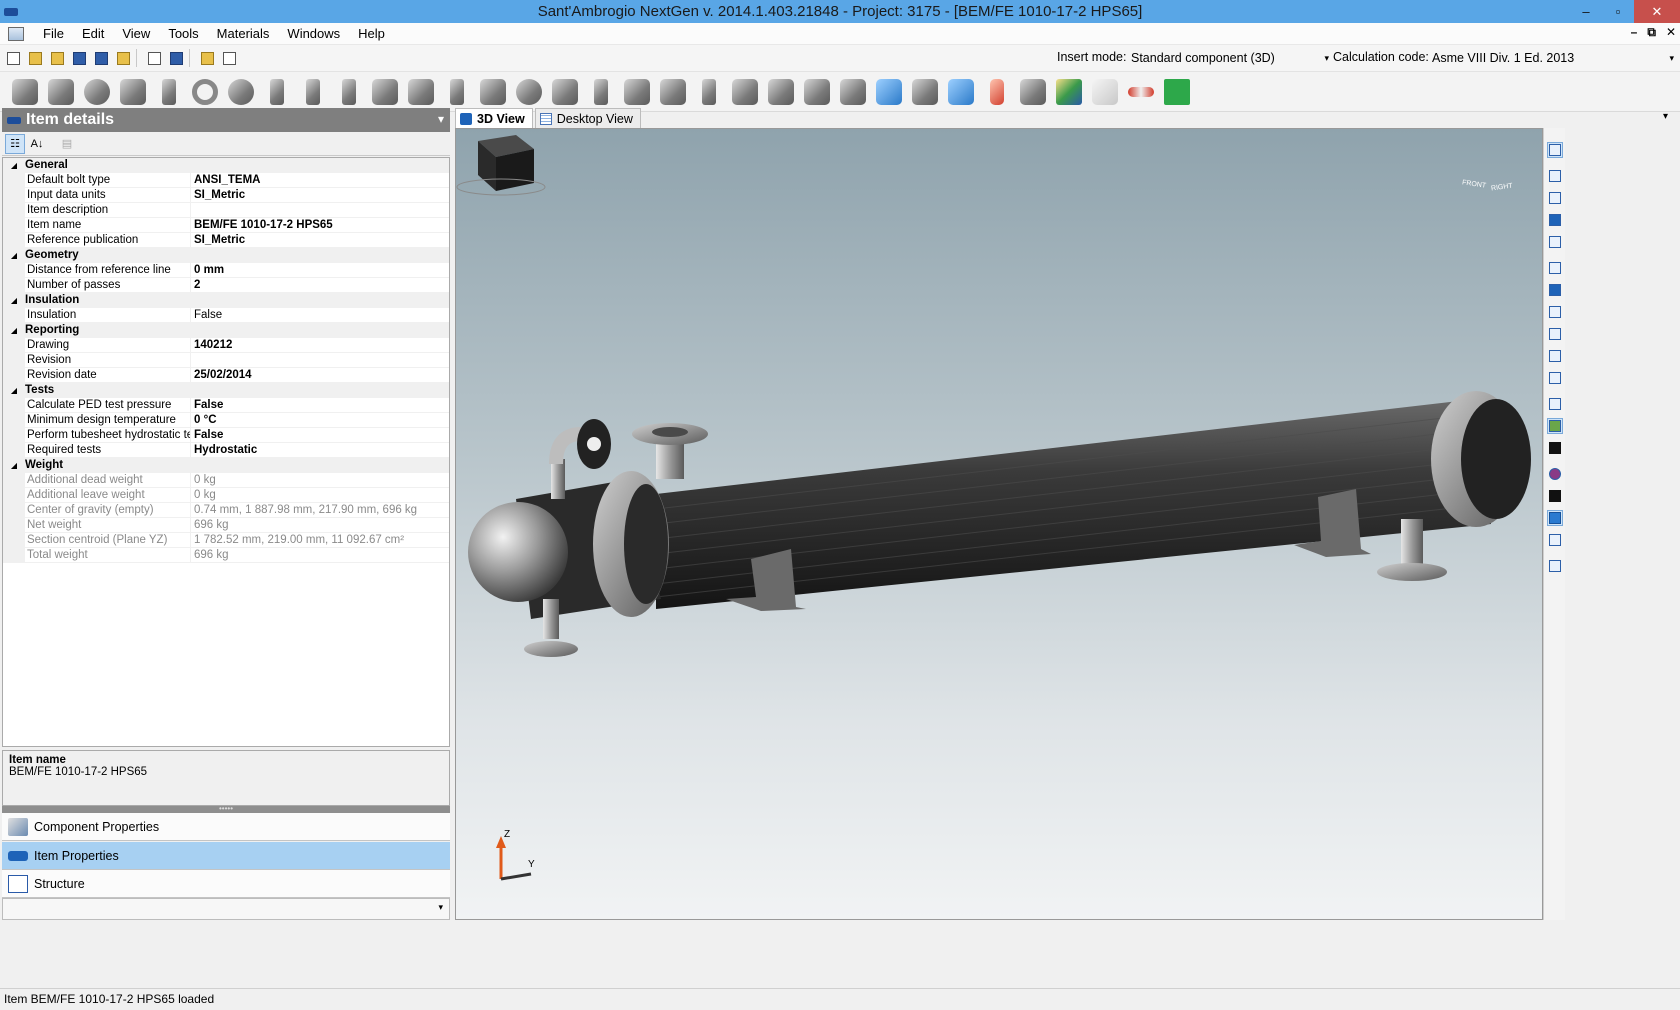 This screenshot has height=1010, width=1680. I want to click on pan-hand-icon, so click(1555, 242).